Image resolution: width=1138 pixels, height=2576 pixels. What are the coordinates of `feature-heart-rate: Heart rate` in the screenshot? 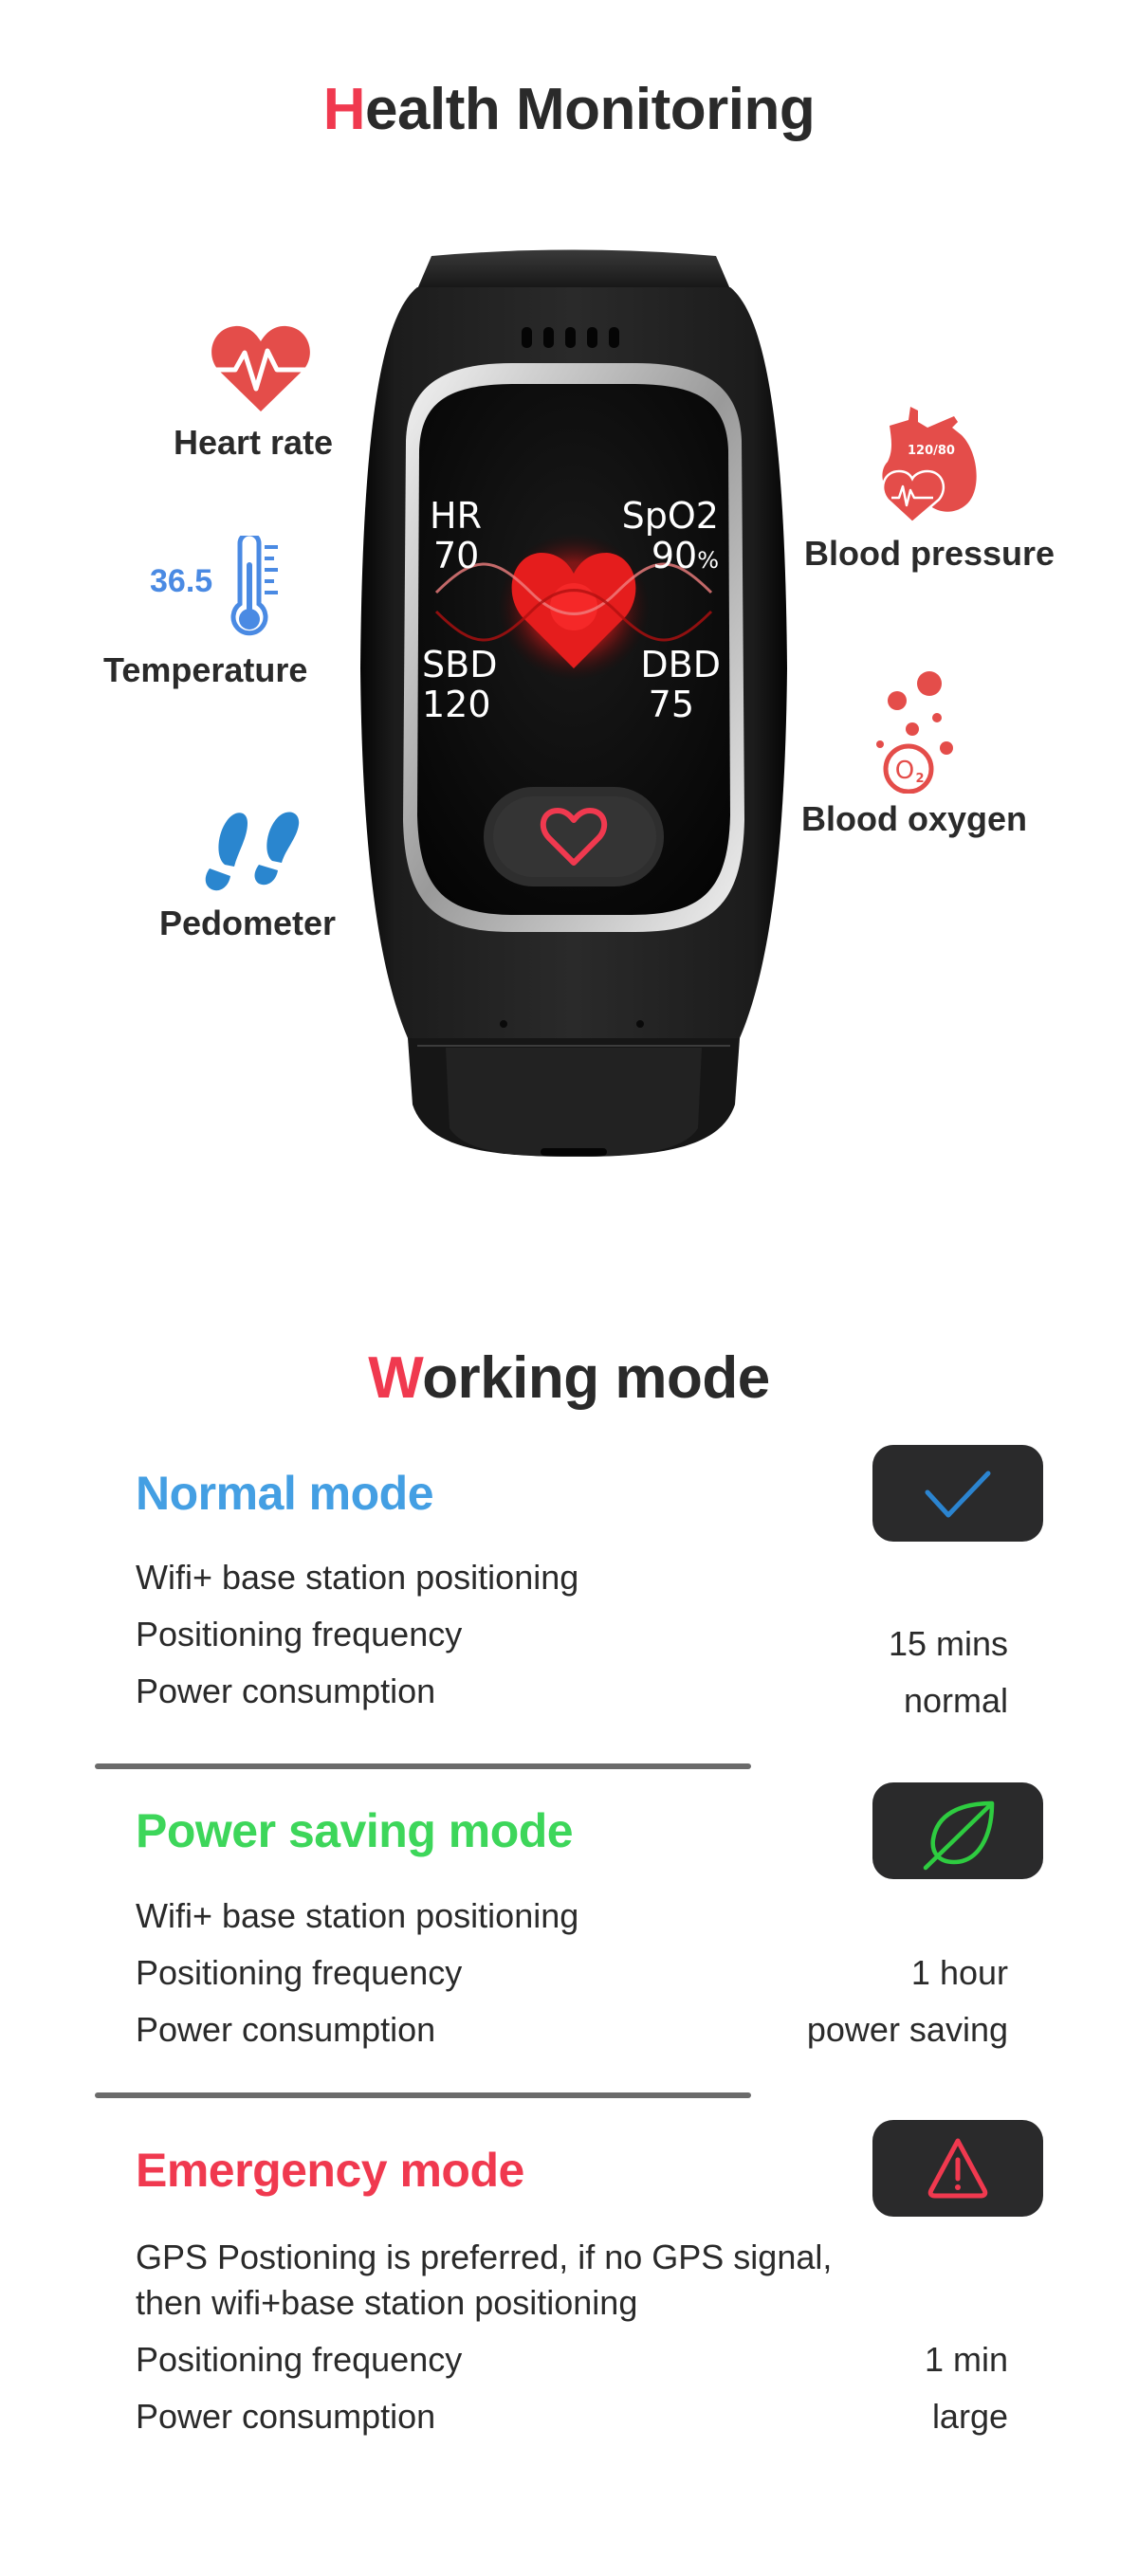 It's located at (261, 393).